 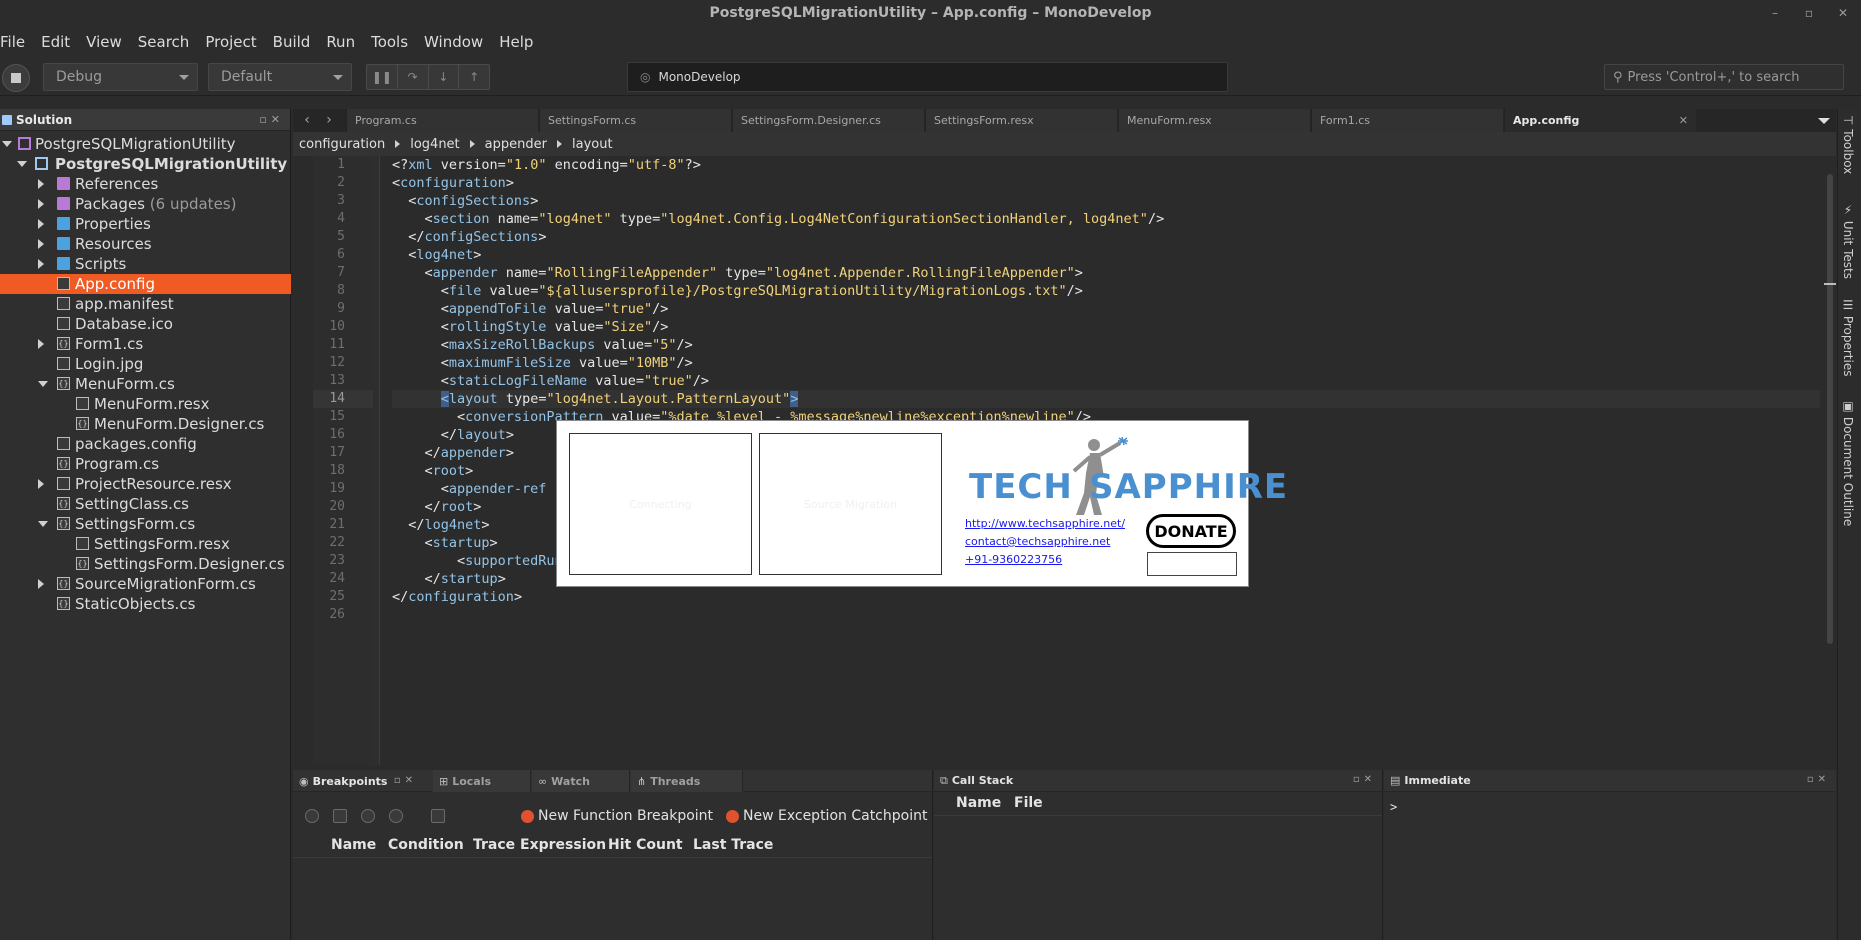 What do you see at coordinates (592, 144) in the screenshot?
I see `breadcrumb-item: layout` at bounding box center [592, 144].